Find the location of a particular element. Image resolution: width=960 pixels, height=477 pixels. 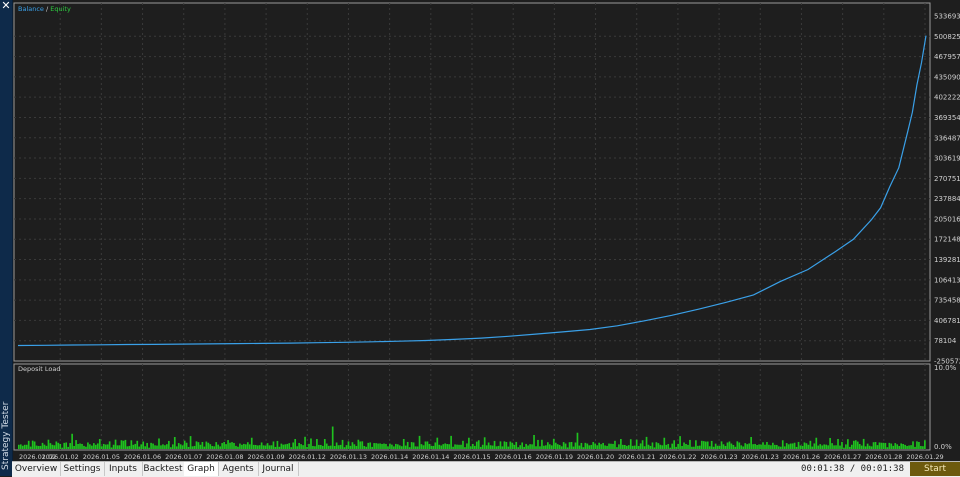

close-icon: ✕ is located at coordinates (6, 6).